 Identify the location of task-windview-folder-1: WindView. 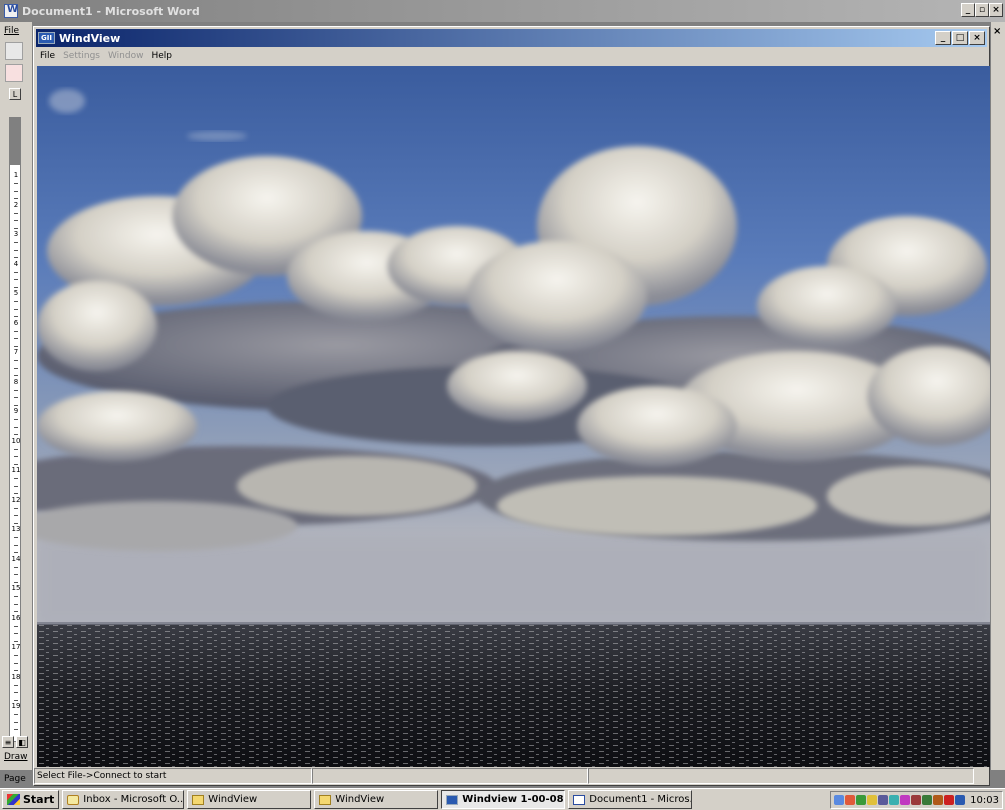
(249, 799).